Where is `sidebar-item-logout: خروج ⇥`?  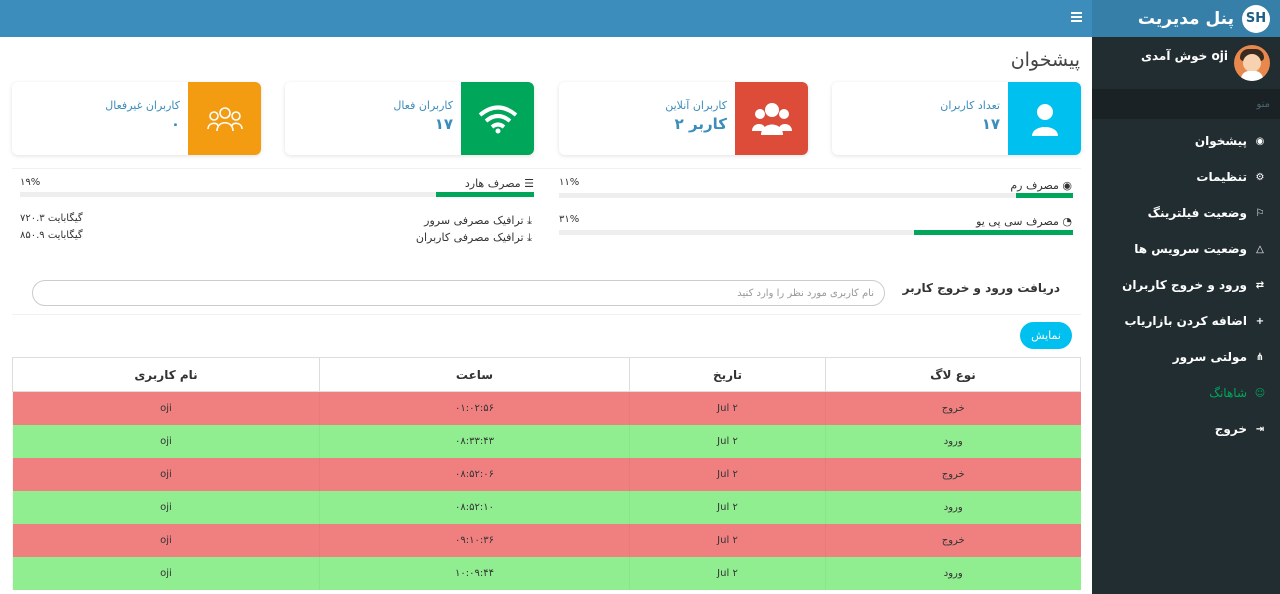
sidebar-item-logout: خروج ⇥ is located at coordinates (1186, 429).